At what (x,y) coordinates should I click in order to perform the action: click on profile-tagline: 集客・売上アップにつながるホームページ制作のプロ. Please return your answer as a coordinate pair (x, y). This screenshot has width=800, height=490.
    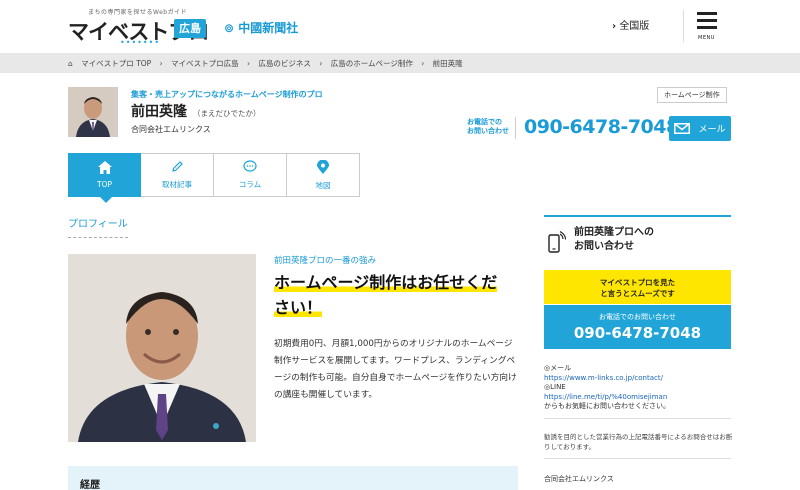
    Looking at the image, I should click on (227, 94).